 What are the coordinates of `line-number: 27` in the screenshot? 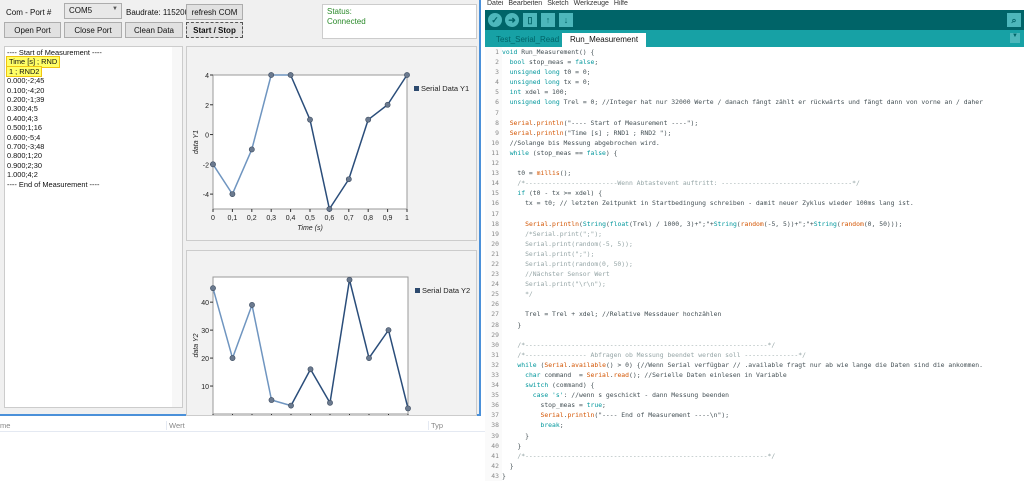 It's located at (493, 314).